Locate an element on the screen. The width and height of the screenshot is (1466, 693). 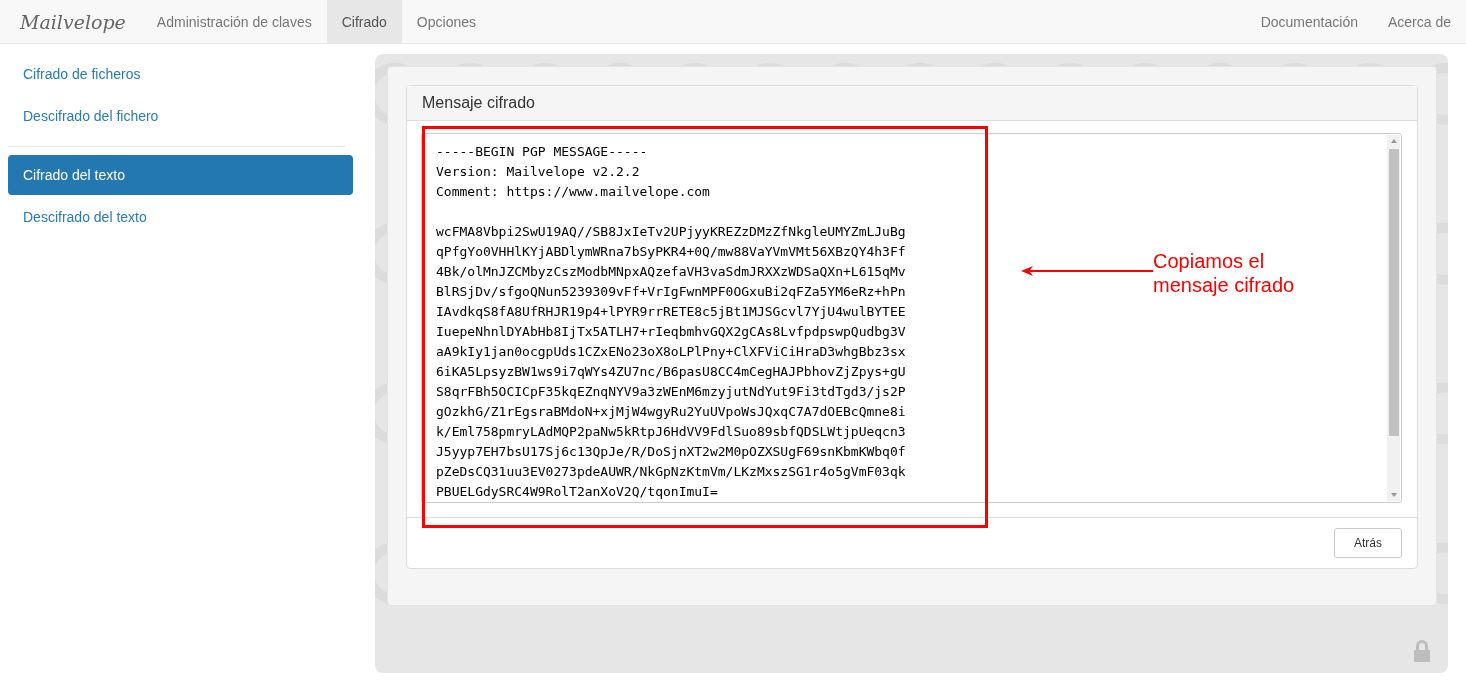
nav-tab: Cifrado is located at coordinates (364, 21).